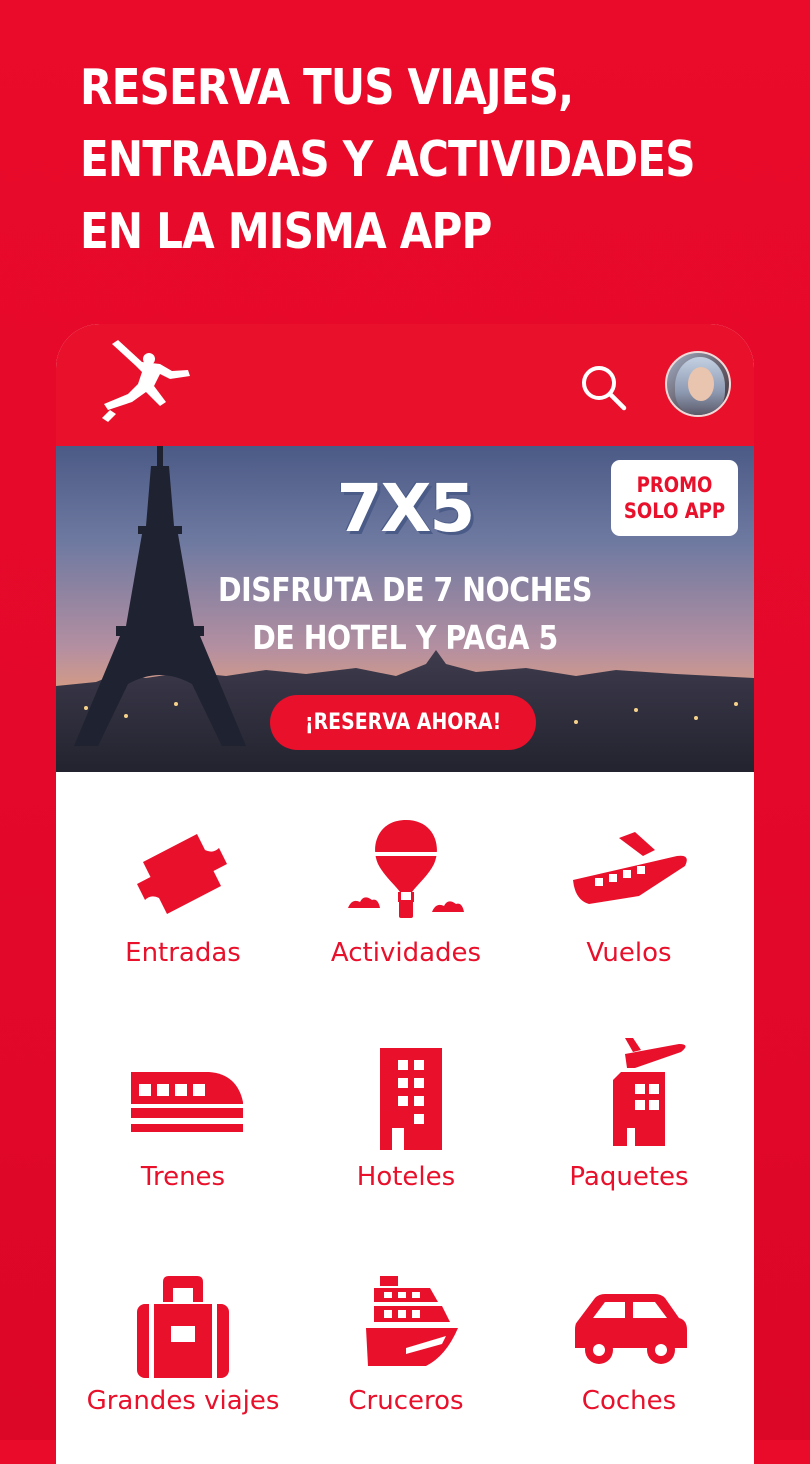 The image size is (810, 1464). Describe the element at coordinates (406, 953) in the screenshot. I see `category-label: Actividades` at that location.